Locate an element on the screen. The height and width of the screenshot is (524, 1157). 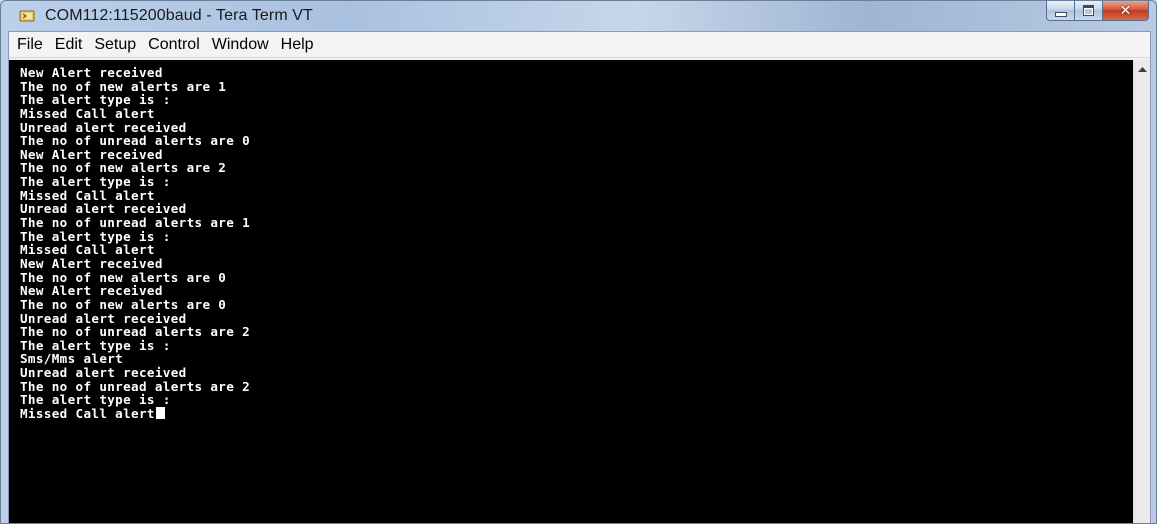
close-button: ✕ is located at coordinates (1125, 11).